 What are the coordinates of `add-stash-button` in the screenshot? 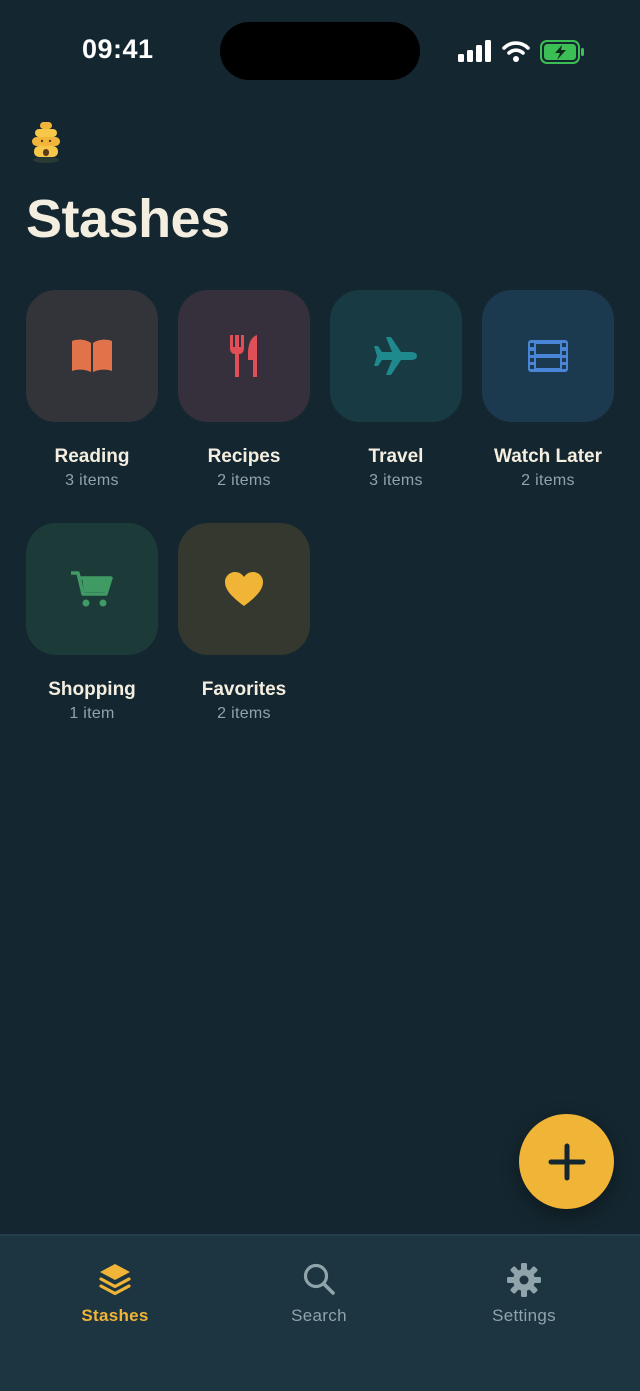 It's located at (566, 1161).